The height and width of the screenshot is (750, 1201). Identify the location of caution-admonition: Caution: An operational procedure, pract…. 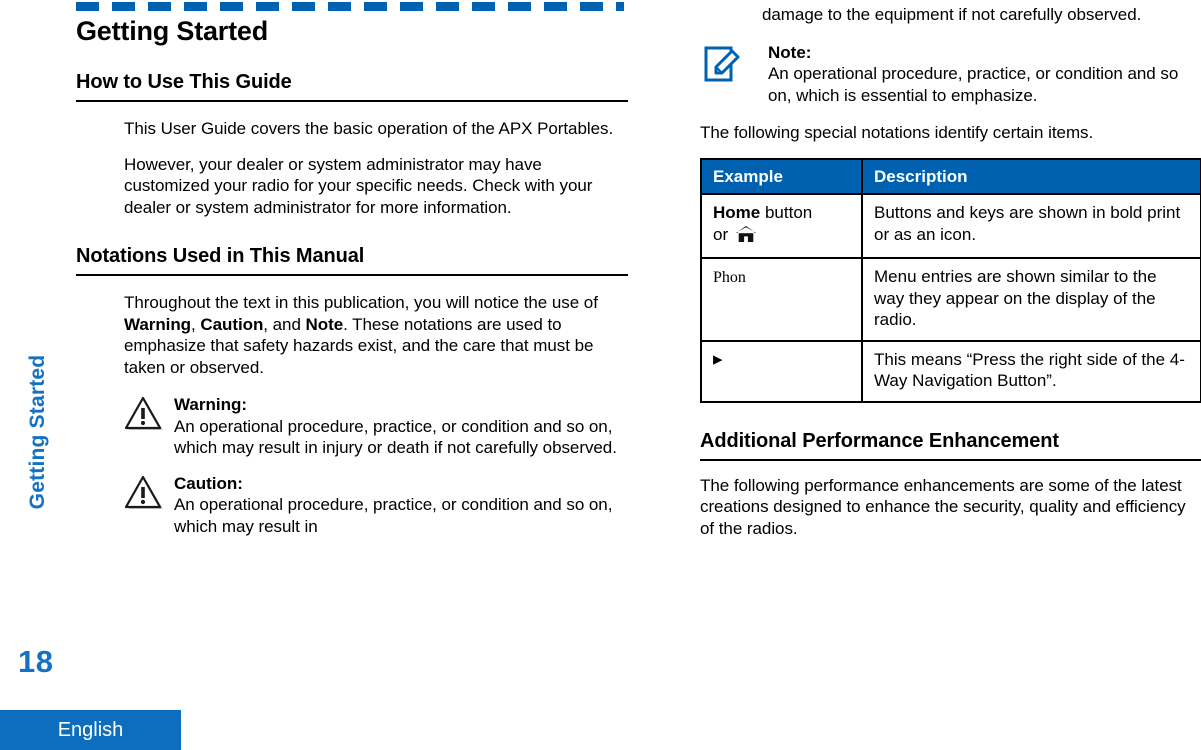
(376, 505).